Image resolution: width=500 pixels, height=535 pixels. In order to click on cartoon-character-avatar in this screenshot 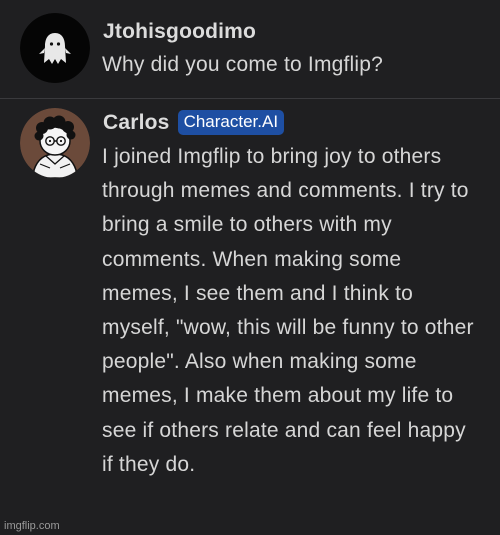, I will do `click(55, 143)`.